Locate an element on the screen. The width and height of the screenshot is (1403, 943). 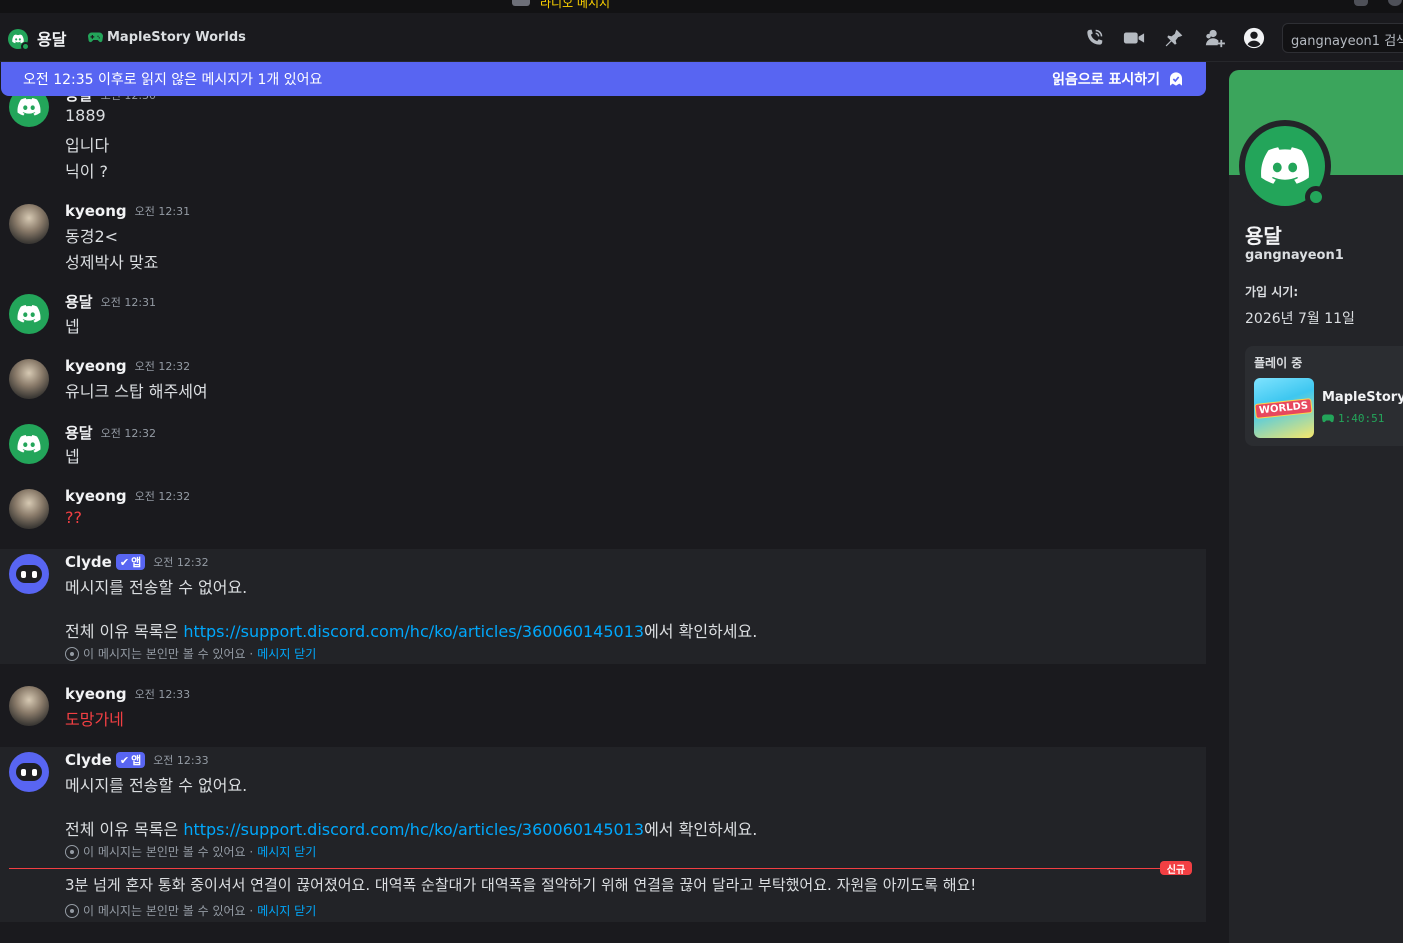
message-item: kyeong 오전 12:32 유니크 스탑 해주세여 is located at coordinates (603, 378).